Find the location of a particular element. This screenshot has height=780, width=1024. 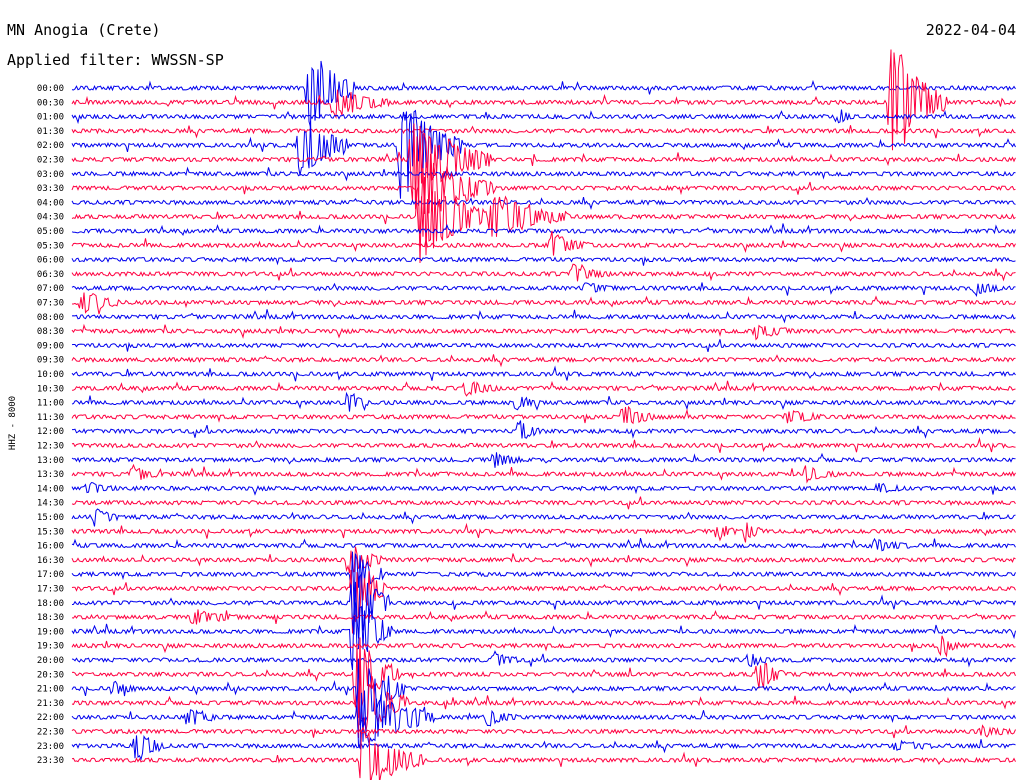

time-label: 23:00 is located at coordinates (50, 747).